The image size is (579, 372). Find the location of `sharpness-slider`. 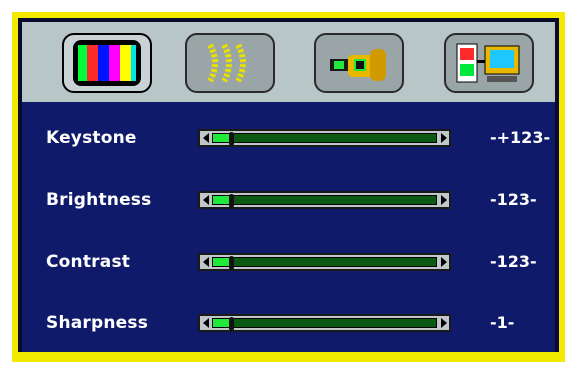

sharpness-slider is located at coordinates (324, 323).